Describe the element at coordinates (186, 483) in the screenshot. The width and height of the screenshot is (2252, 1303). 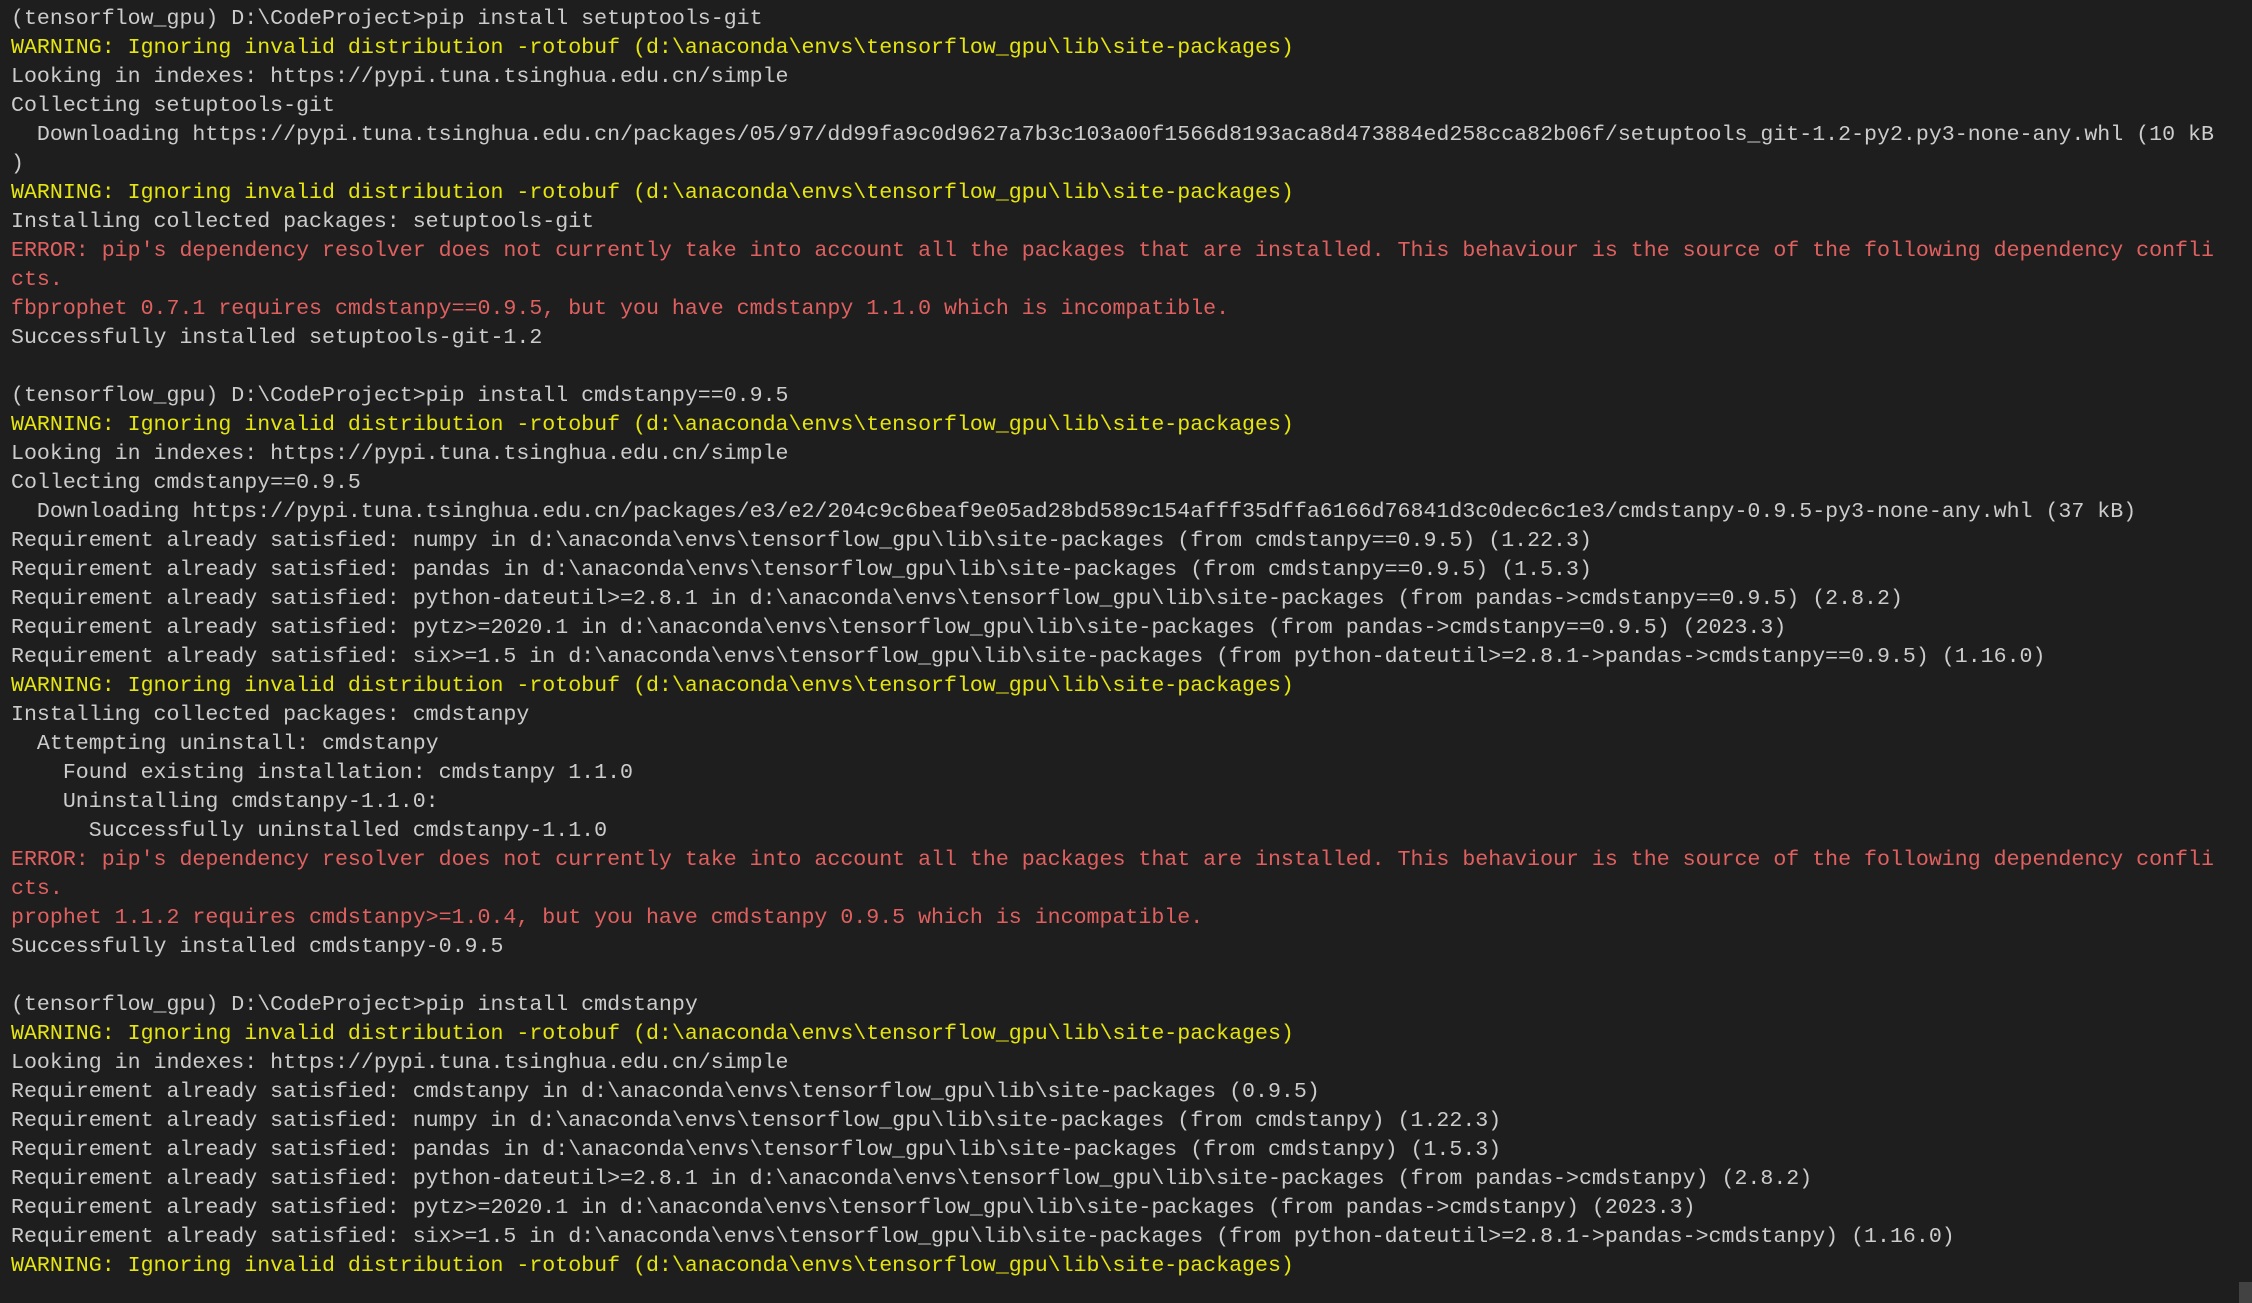
I see `terminal-output-line: Collecting cmdstanpy==0.9.5` at that location.